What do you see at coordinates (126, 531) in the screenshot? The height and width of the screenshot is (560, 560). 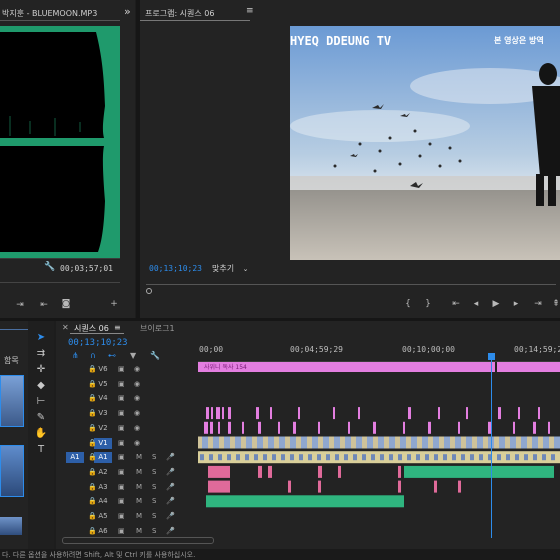 I see `track-header-a6: A6 🔒 ▣ M S 🎤` at bounding box center [126, 531].